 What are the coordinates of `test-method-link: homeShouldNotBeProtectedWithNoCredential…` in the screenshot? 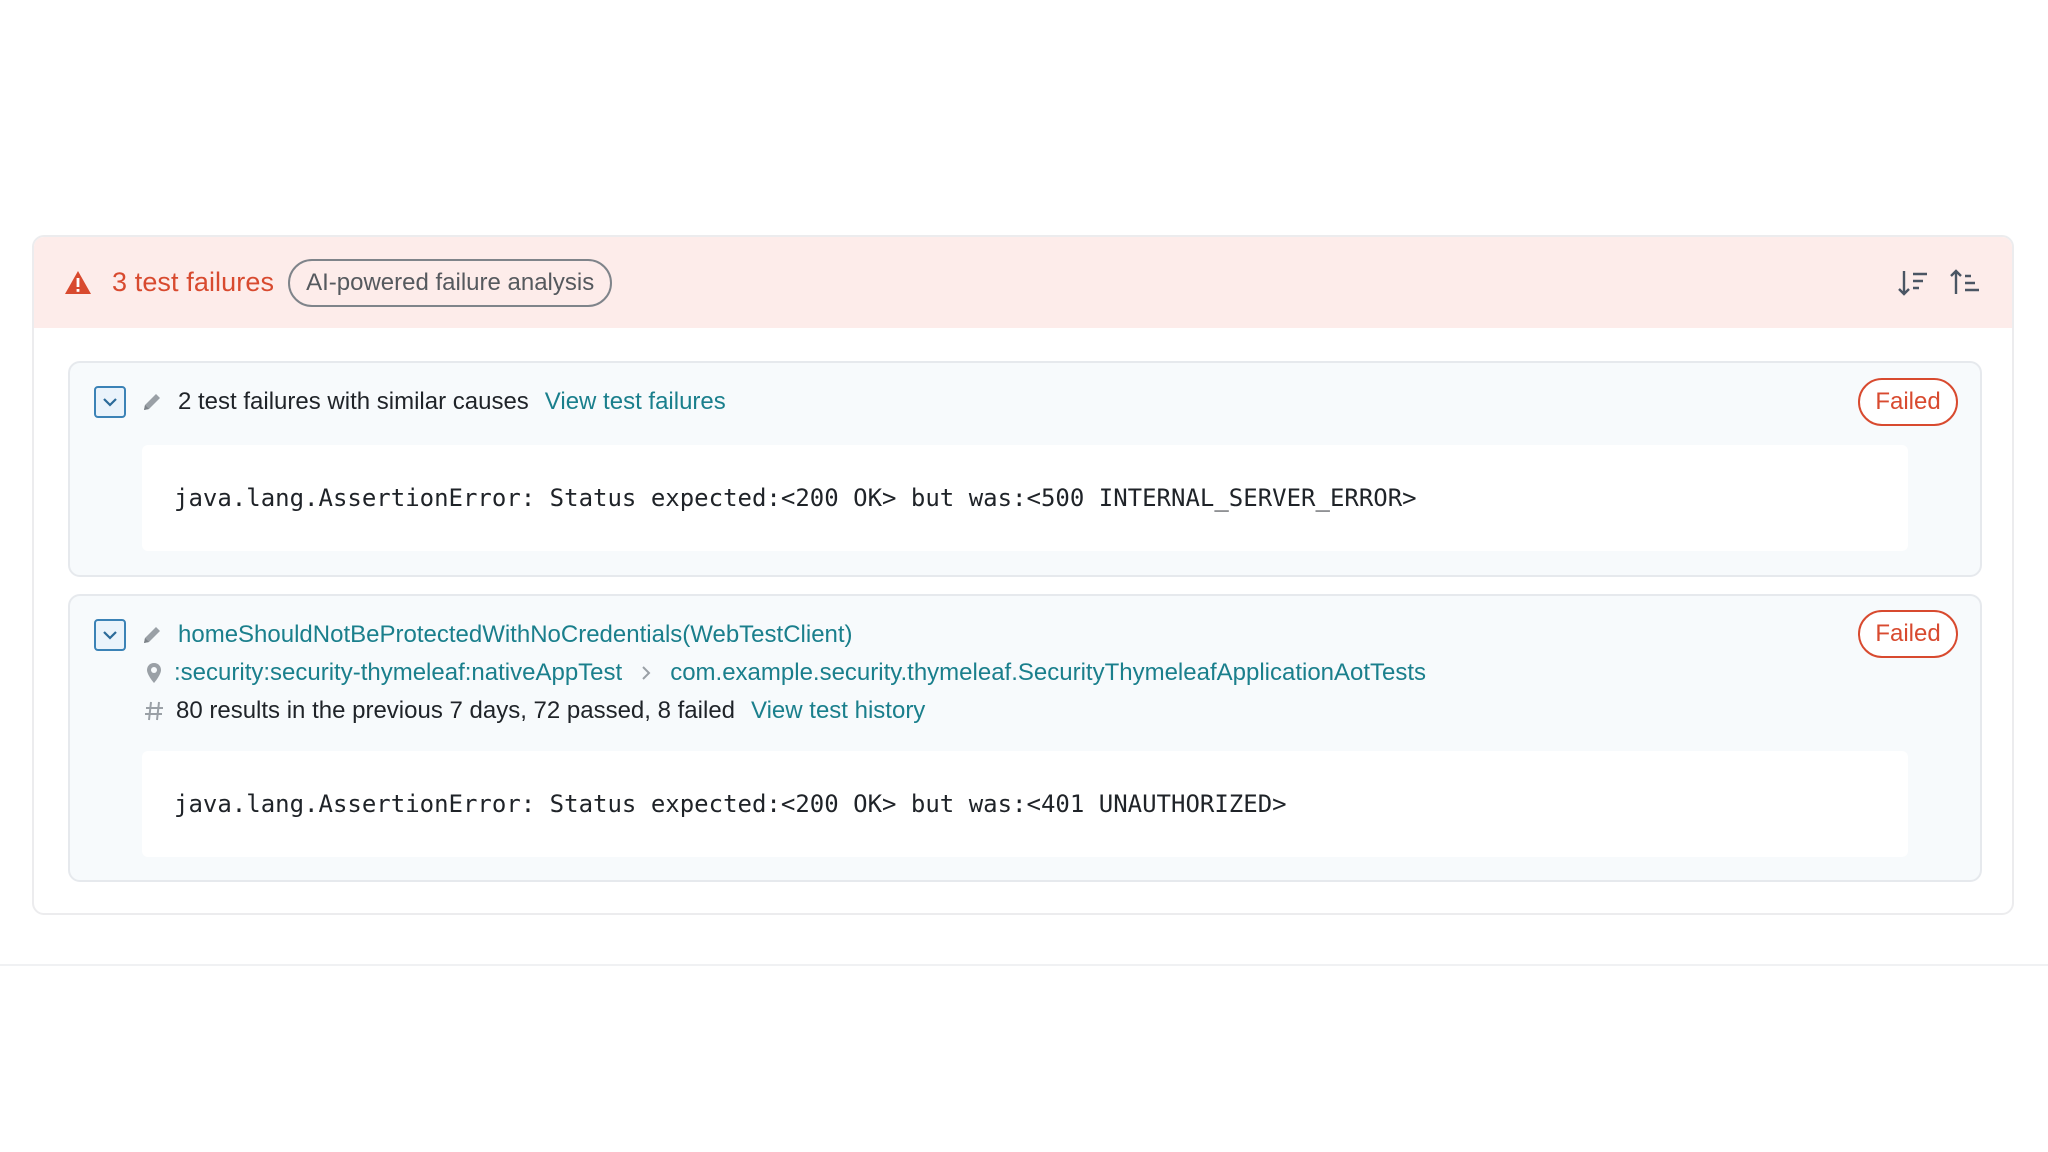 It's located at (515, 635).